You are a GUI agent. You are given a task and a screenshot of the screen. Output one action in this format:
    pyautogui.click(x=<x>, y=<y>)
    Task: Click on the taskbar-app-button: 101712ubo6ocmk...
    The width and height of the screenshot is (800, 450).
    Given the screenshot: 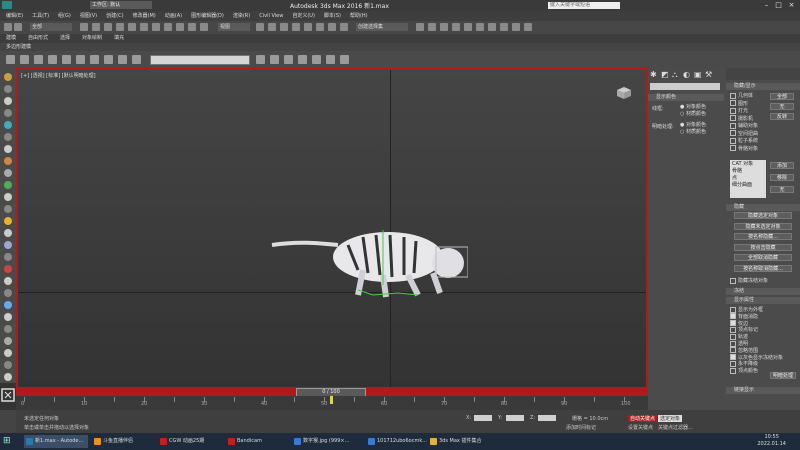 What is the action you would take?
    pyautogui.click(x=396, y=441)
    